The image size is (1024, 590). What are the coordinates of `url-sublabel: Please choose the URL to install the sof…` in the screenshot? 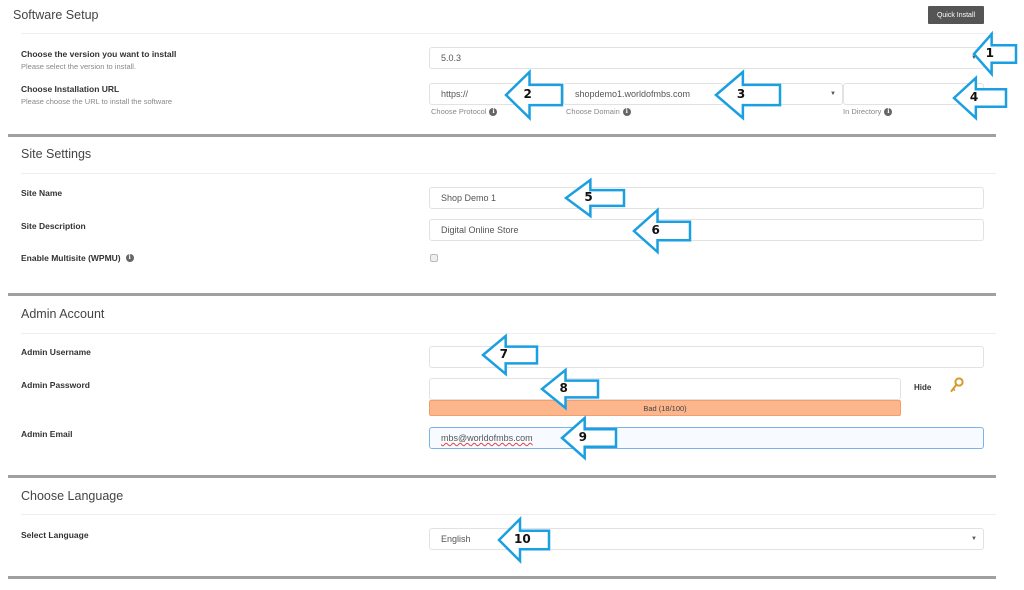 It's located at (97, 101).